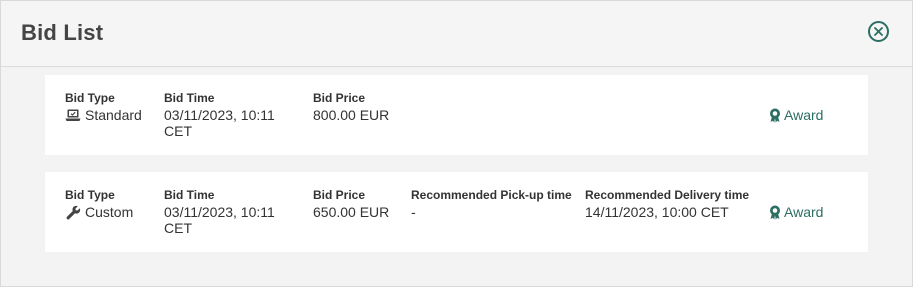 Image resolution: width=913 pixels, height=287 pixels. I want to click on pickup-time-field: Recommended Pick-up time -, so click(491, 204).